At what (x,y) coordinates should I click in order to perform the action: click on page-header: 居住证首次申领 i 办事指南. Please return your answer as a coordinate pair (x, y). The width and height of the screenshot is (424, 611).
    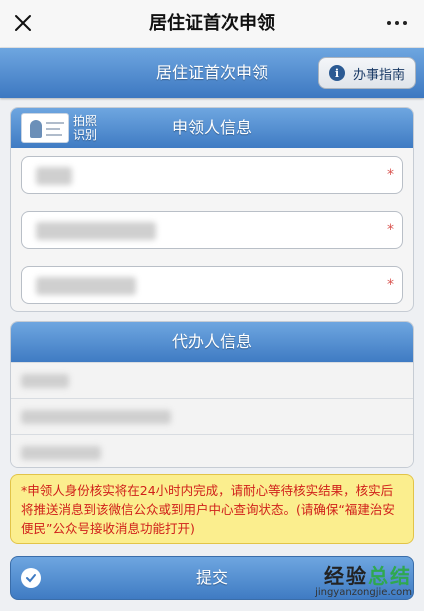
    Looking at the image, I should click on (212, 73).